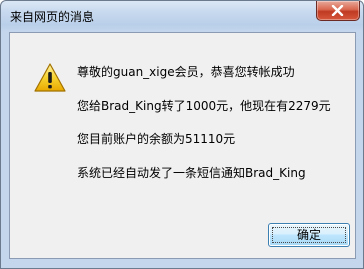 The width and height of the screenshot is (364, 269). I want to click on message-line-balance: 您目前账户的余额为51110元, so click(156, 139).